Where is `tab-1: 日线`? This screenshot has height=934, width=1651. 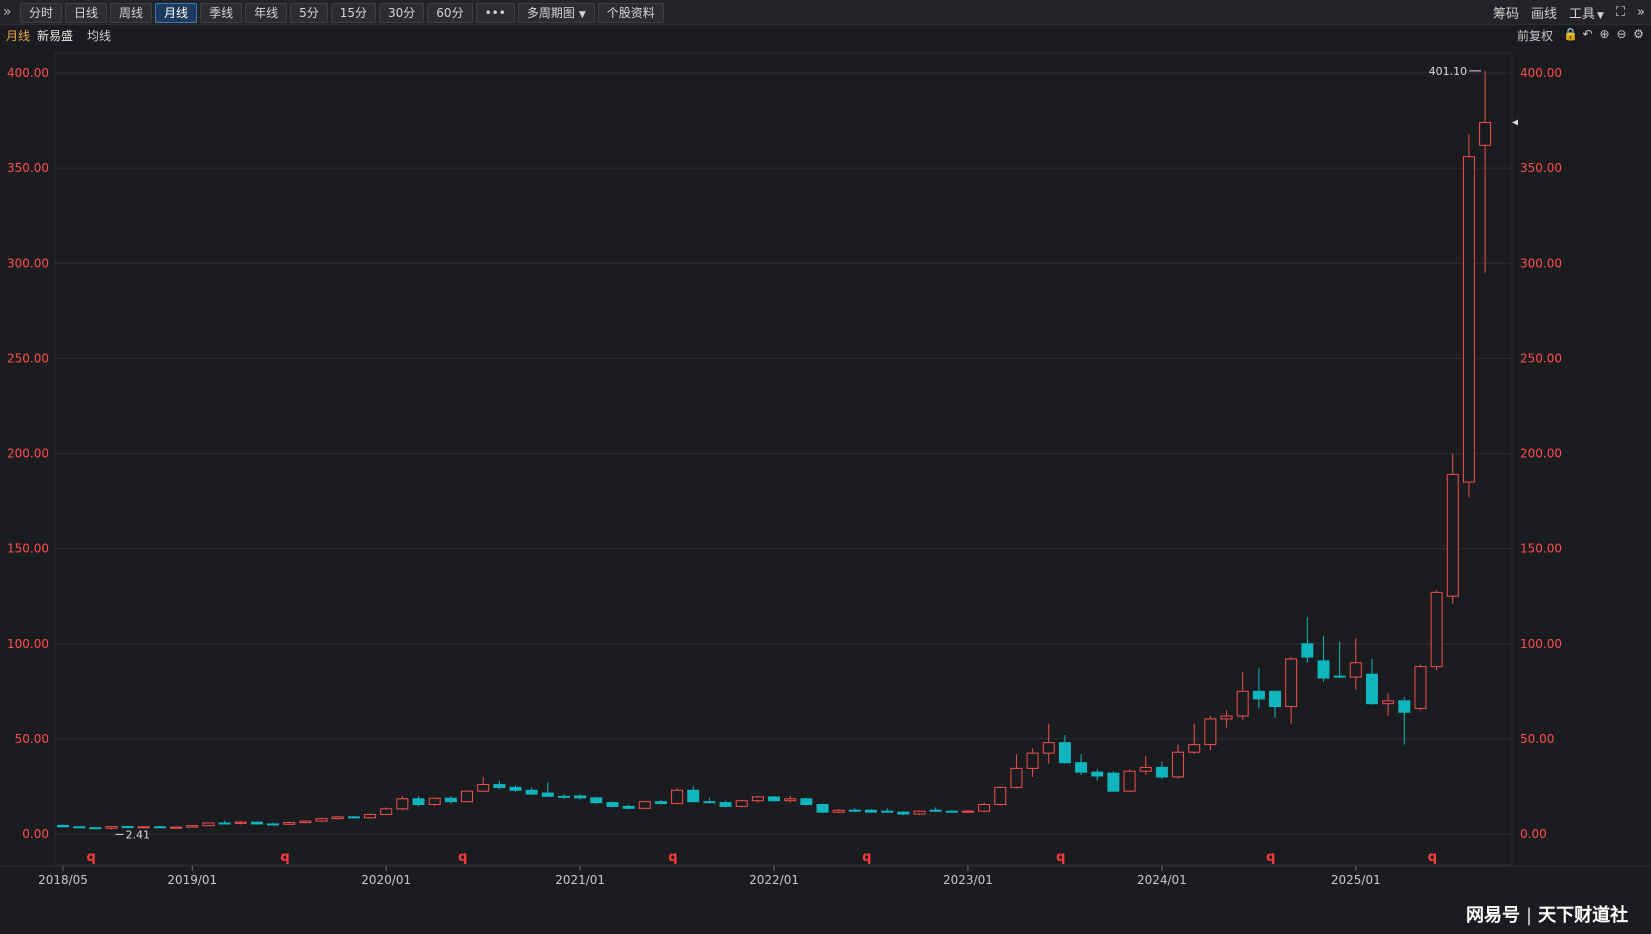
tab-1: 日线 is located at coordinates (86, 13).